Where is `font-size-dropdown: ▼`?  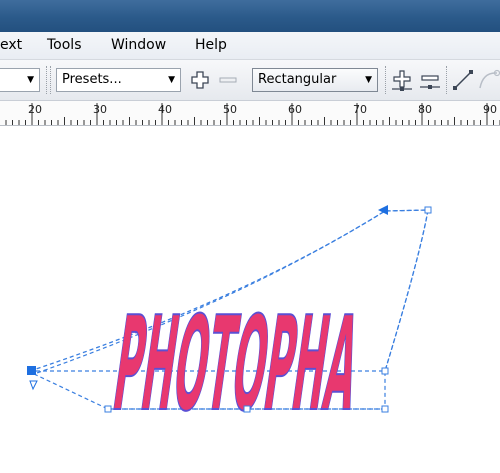
font-size-dropdown: ▼ is located at coordinates (20, 80).